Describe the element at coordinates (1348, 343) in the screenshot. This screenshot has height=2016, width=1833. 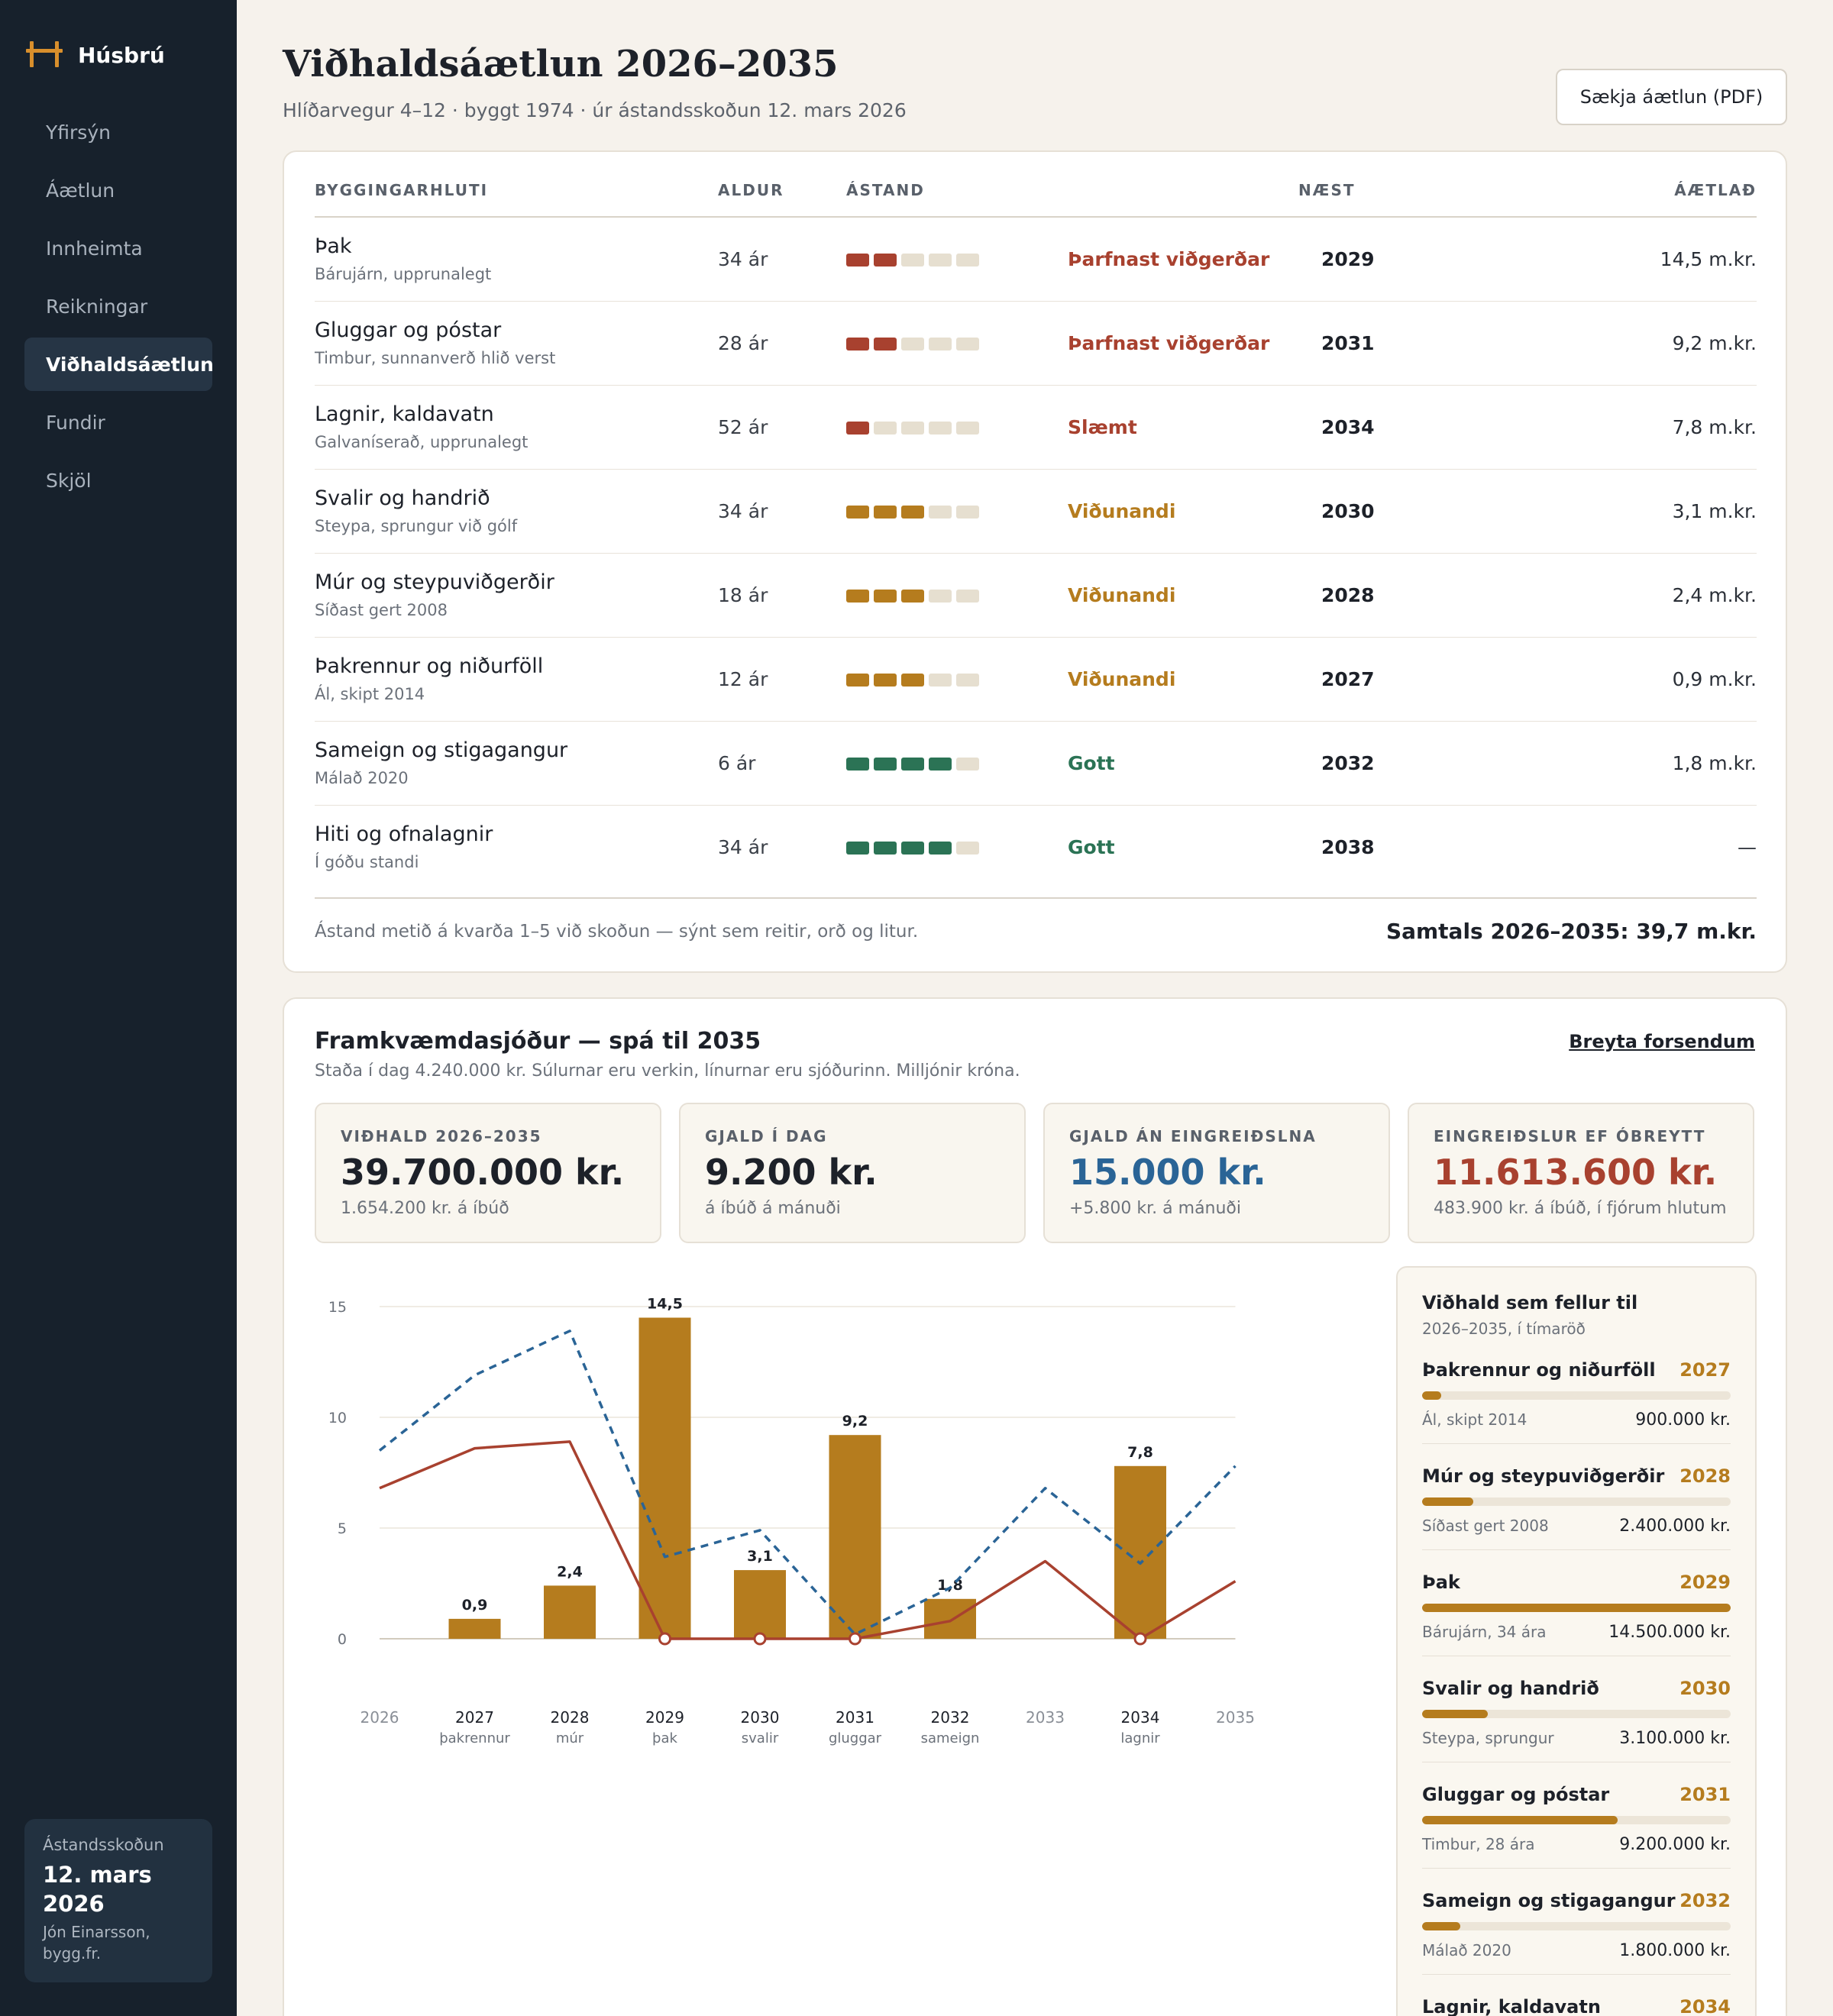
I see `next-year: 2031` at that location.